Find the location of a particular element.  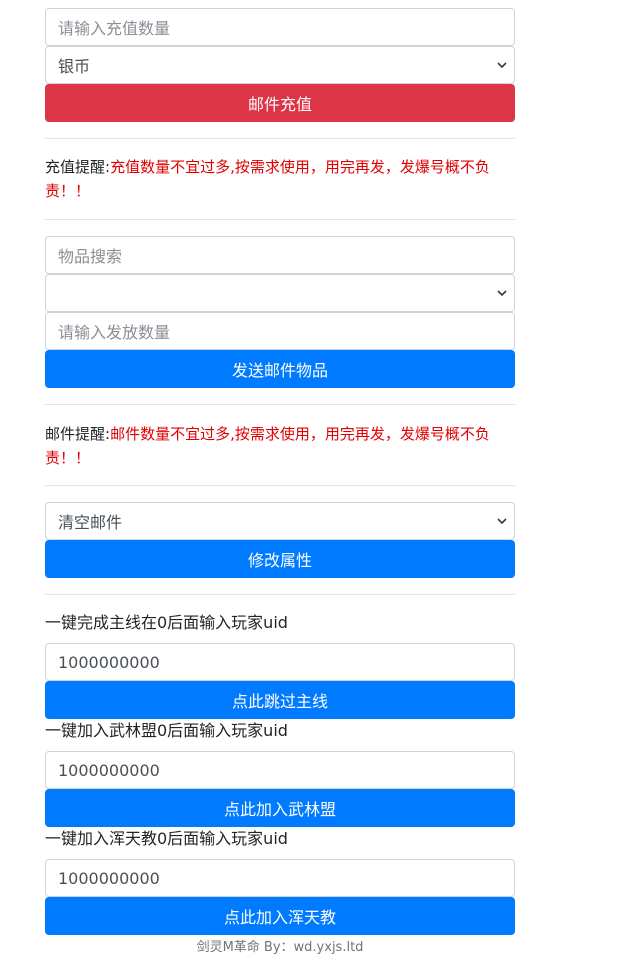

currency-select-value: 银币 is located at coordinates (74, 66).